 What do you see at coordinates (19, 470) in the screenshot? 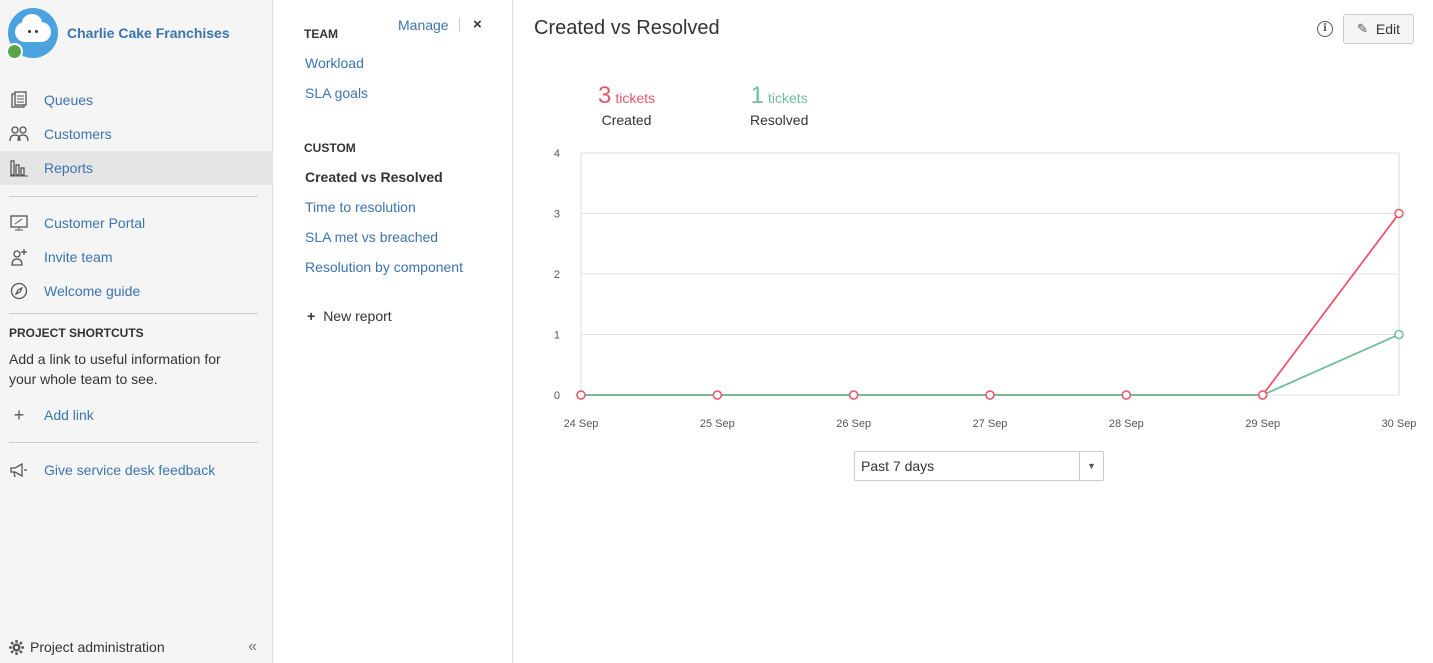
I see `megaphone-icon` at bounding box center [19, 470].